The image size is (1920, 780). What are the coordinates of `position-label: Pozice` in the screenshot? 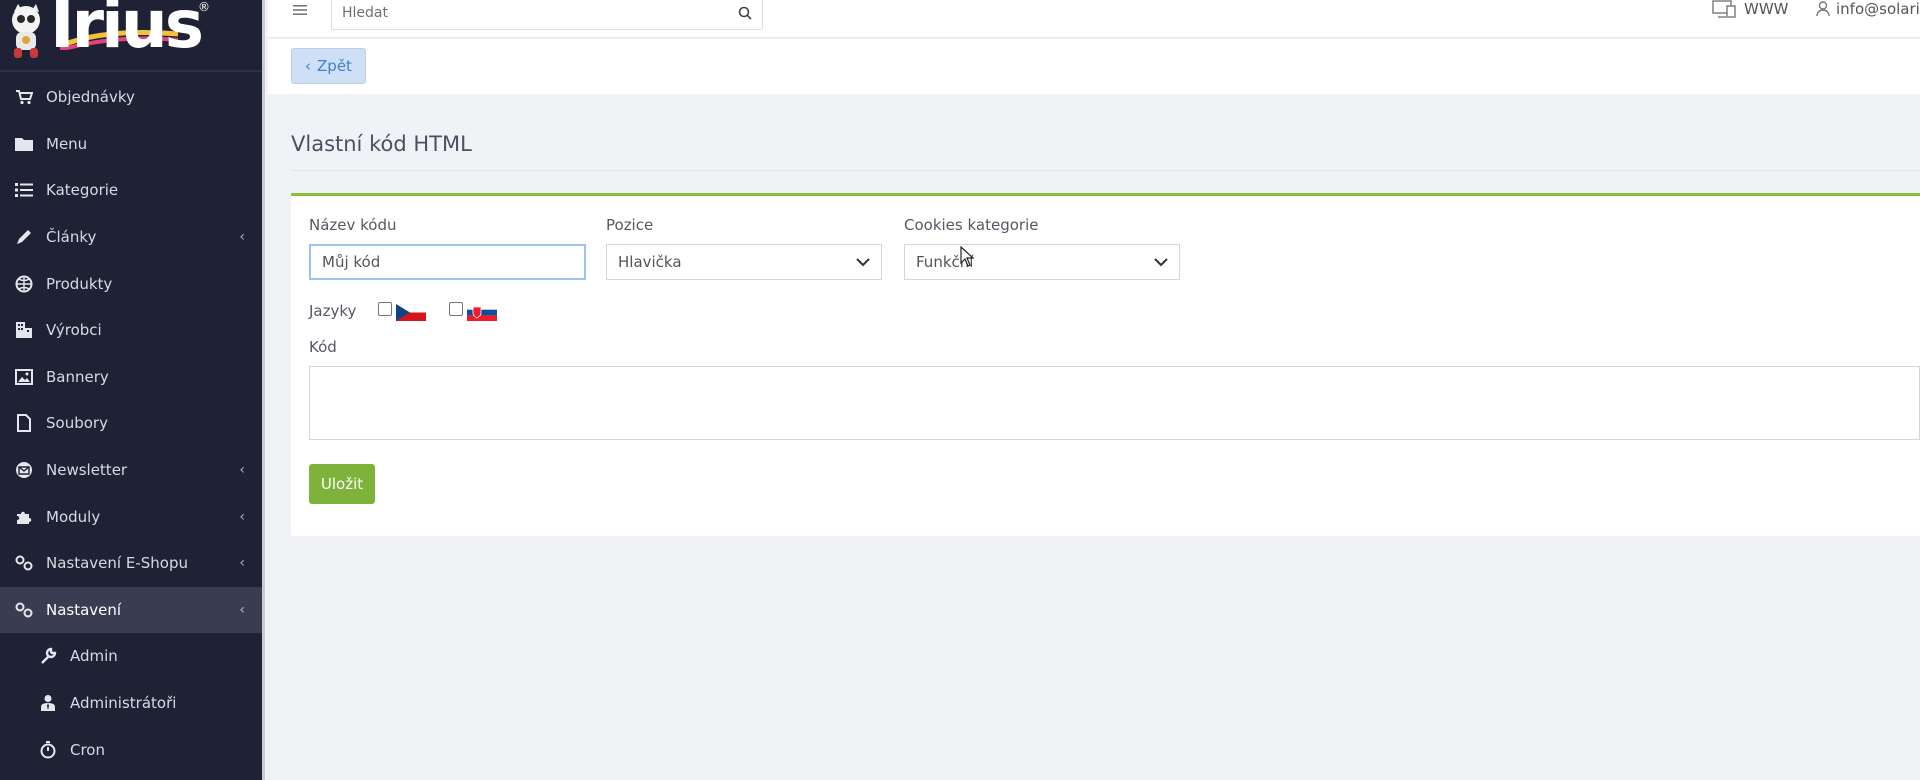 It's located at (630, 225).